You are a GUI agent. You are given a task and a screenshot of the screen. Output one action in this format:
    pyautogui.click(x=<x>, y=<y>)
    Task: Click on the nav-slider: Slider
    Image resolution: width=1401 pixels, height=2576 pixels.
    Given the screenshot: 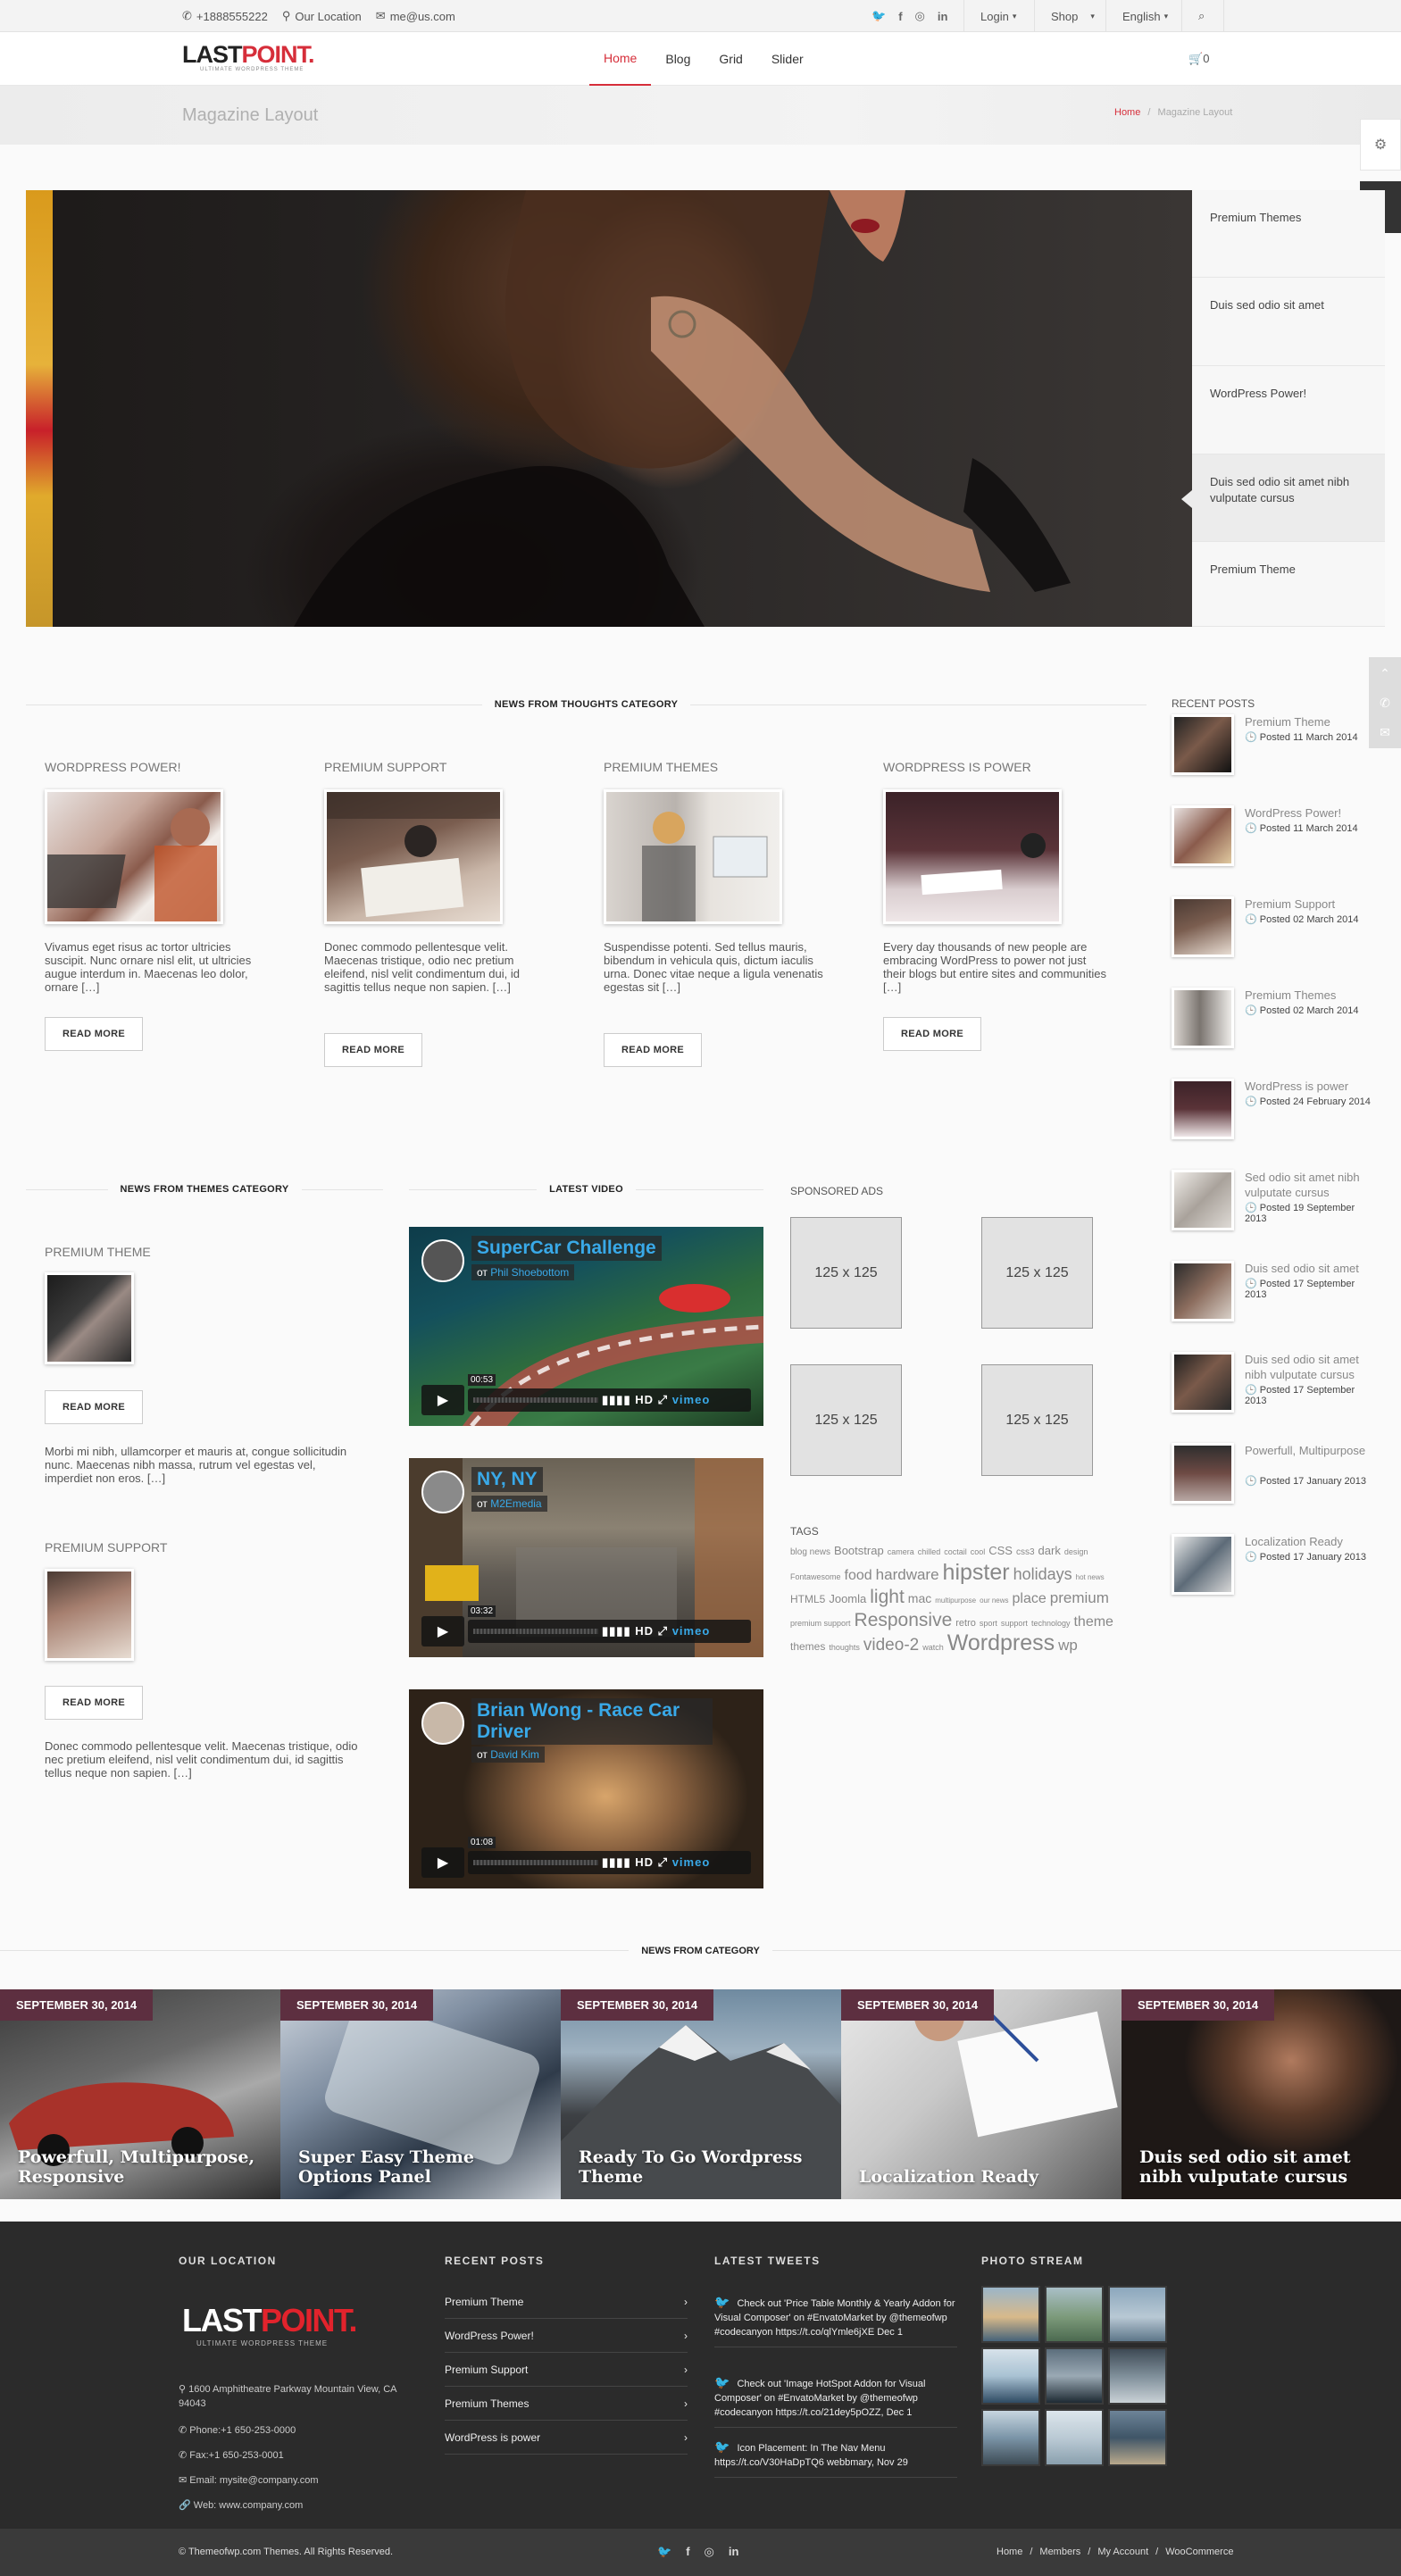 What is the action you would take?
    pyautogui.click(x=787, y=59)
    